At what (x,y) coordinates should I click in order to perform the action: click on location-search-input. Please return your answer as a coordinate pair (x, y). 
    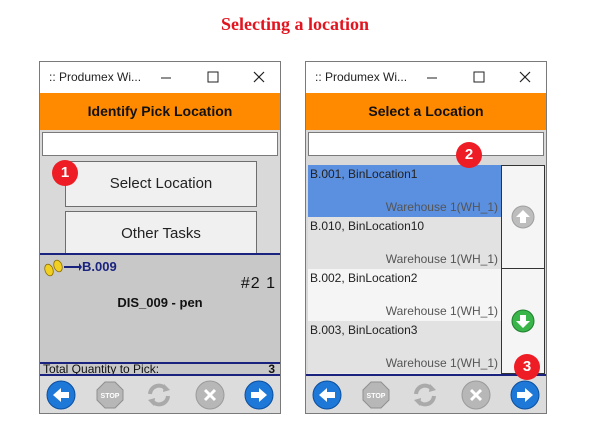
    Looking at the image, I should click on (426, 144).